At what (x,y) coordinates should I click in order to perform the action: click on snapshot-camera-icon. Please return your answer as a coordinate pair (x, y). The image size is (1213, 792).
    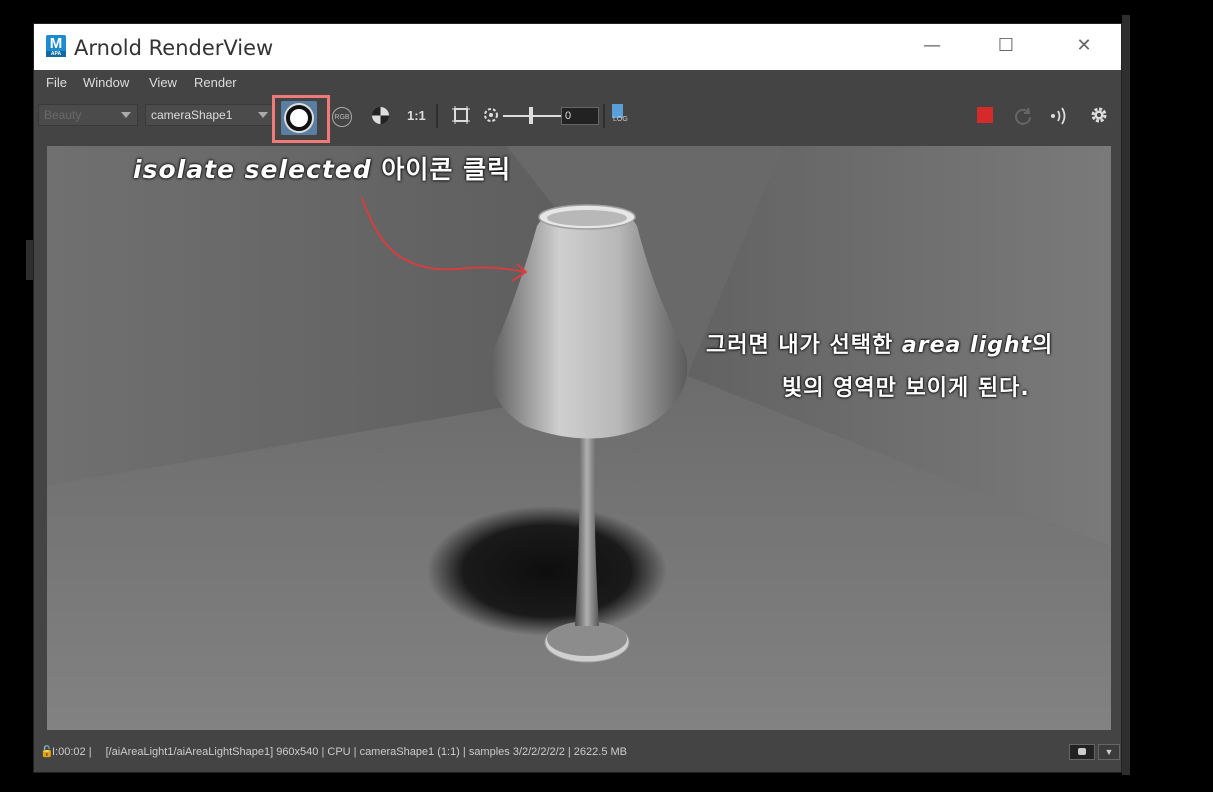
    Looking at the image, I should click on (1082, 752).